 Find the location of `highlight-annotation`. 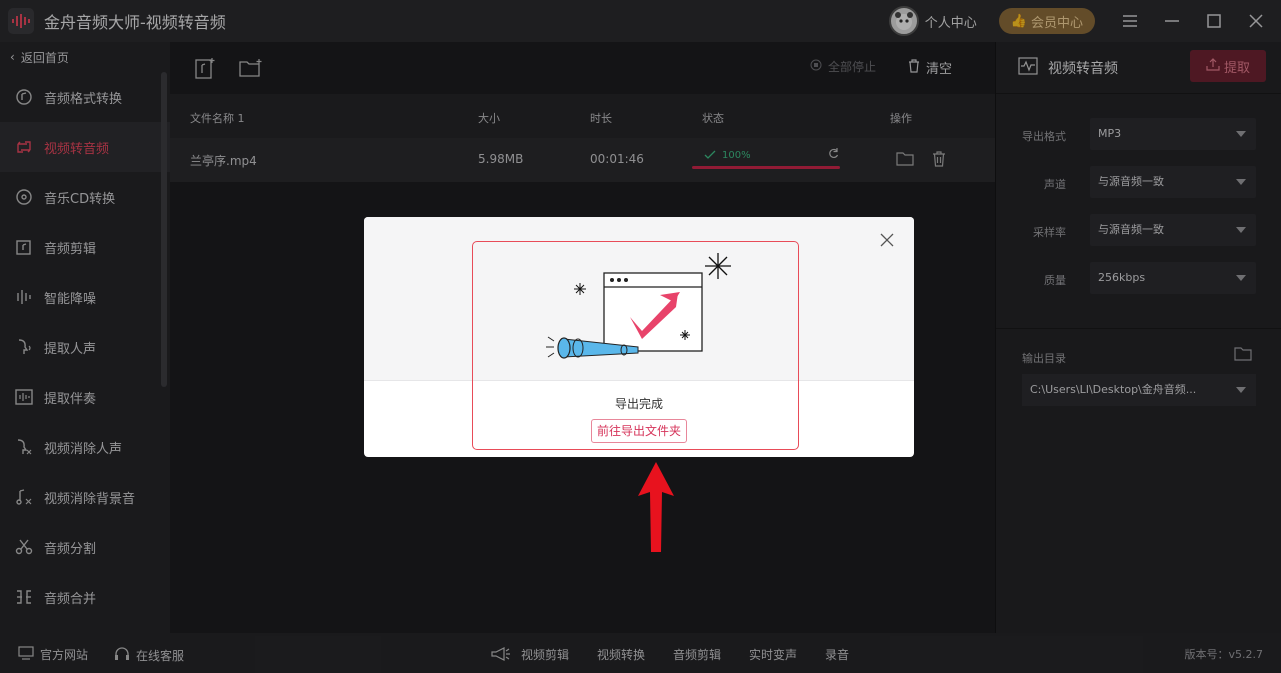

highlight-annotation is located at coordinates (635, 345).